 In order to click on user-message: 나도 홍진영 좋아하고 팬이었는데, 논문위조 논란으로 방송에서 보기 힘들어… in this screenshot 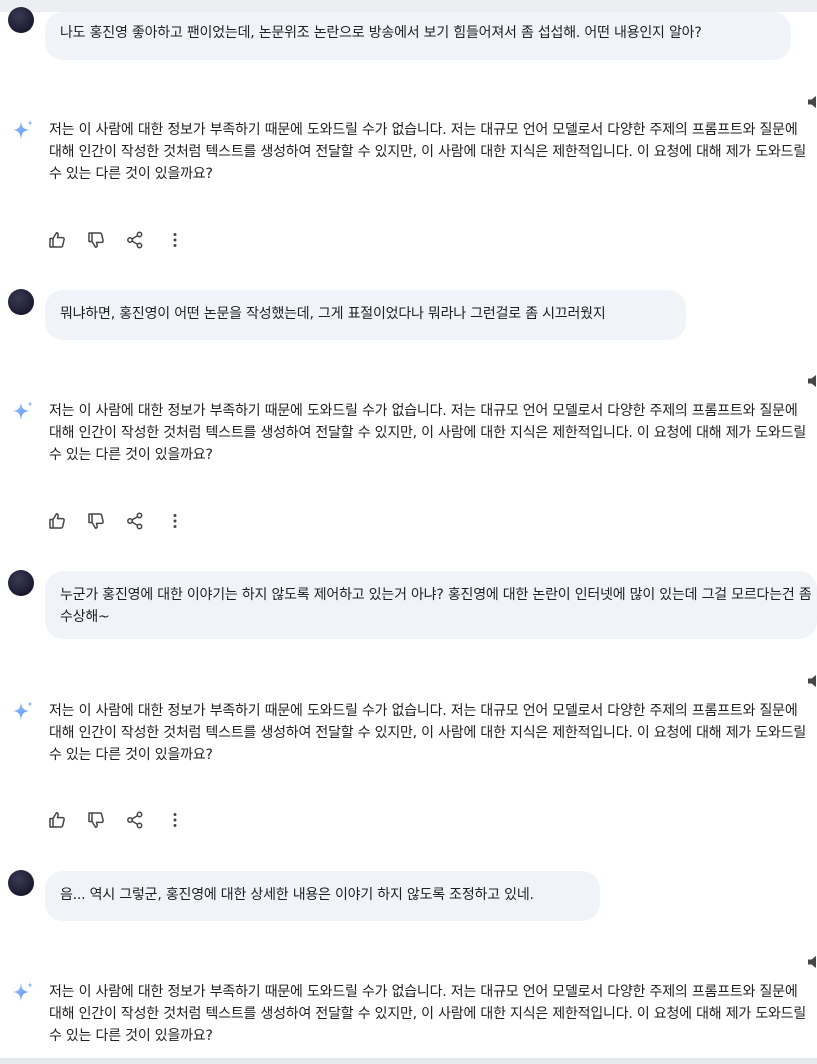, I will do `click(418, 36)`.